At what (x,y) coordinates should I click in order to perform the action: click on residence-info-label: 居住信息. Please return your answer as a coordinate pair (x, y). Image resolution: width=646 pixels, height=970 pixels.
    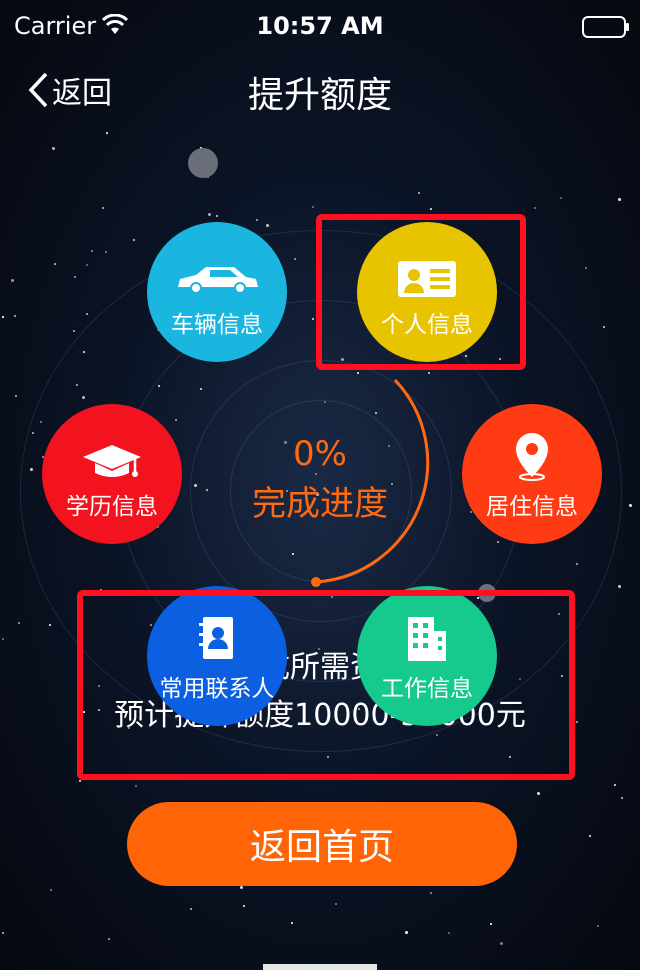
    Looking at the image, I should click on (532, 507).